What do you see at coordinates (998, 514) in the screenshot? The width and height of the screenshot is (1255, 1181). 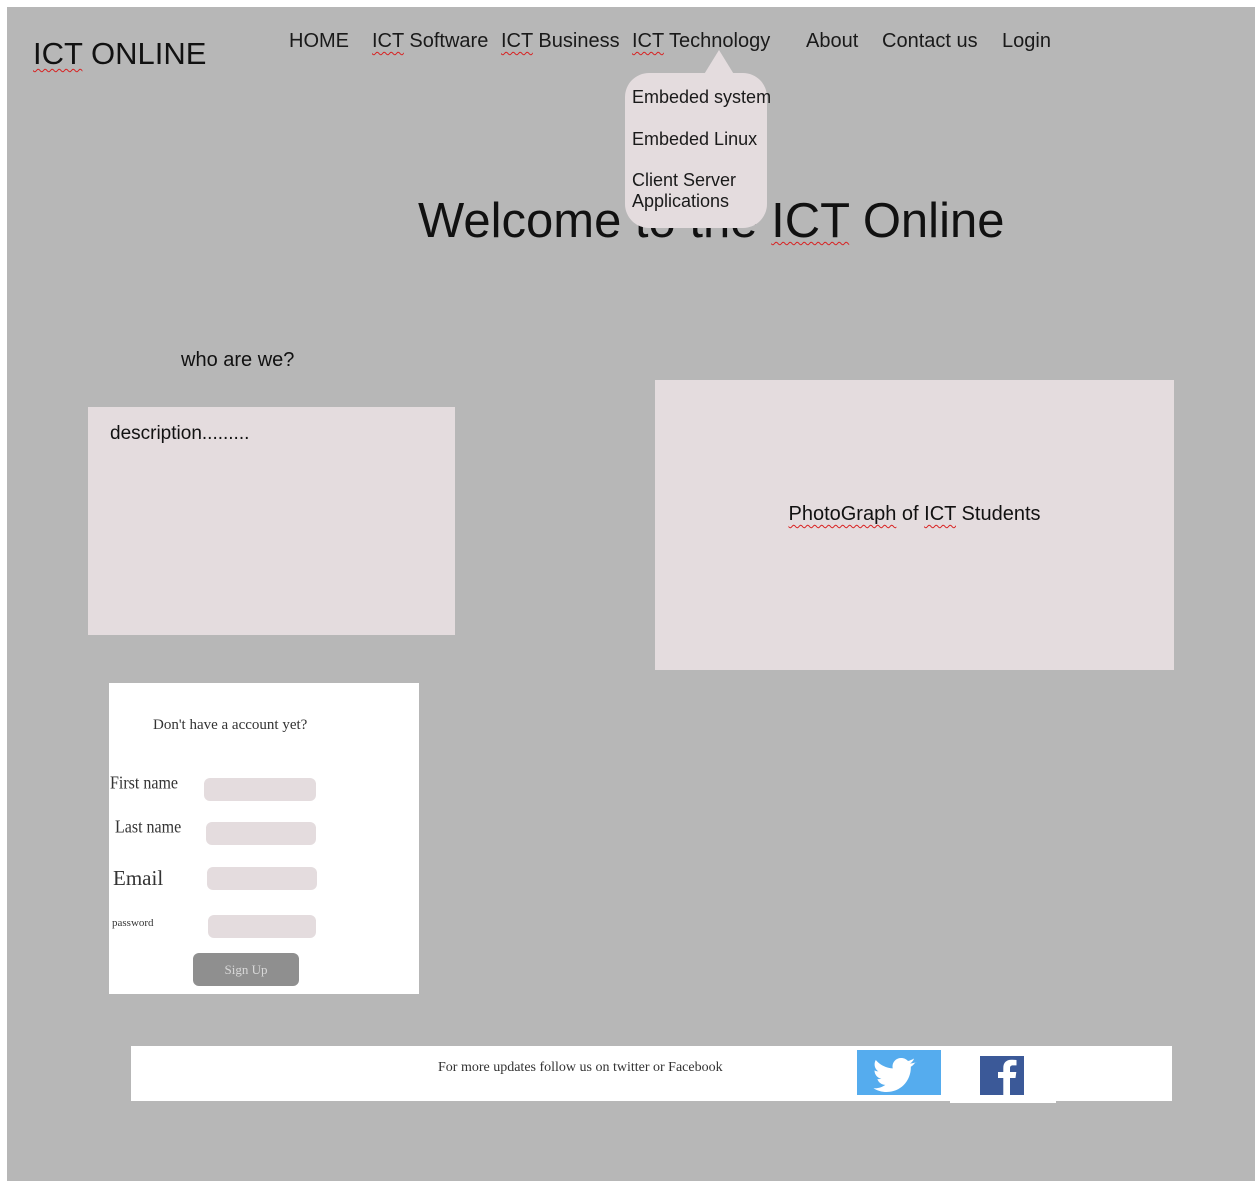 I see `photo-word-students: Students` at bounding box center [998, 514].